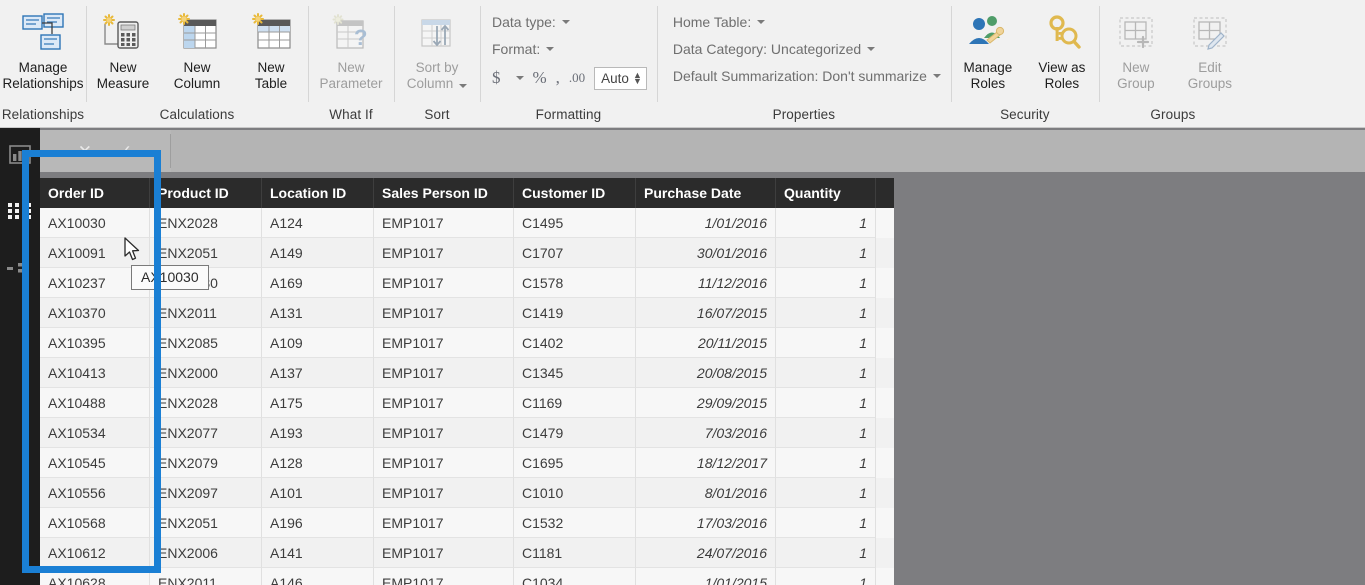 This screenshot has width=1365, height=585. What do you see at coordinates (575, 403) in the screenshot?
I see `cell-customer-id: C1169` at bounding box center [575, 403].